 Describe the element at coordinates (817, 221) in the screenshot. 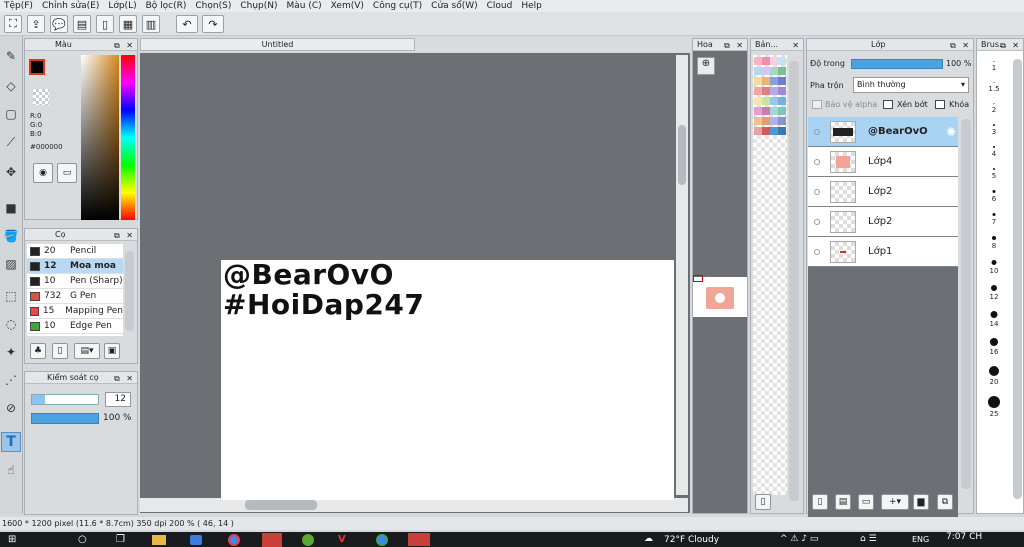

I see `layer-visibility-icon` at that location.